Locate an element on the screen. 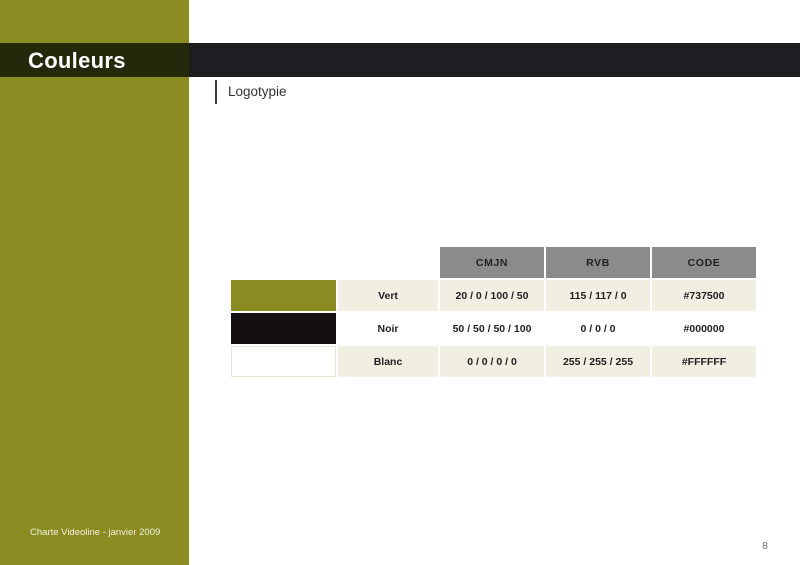  color-cmjn: 20 / 0 / 100 / 50 is located at coordinates (492, 295).